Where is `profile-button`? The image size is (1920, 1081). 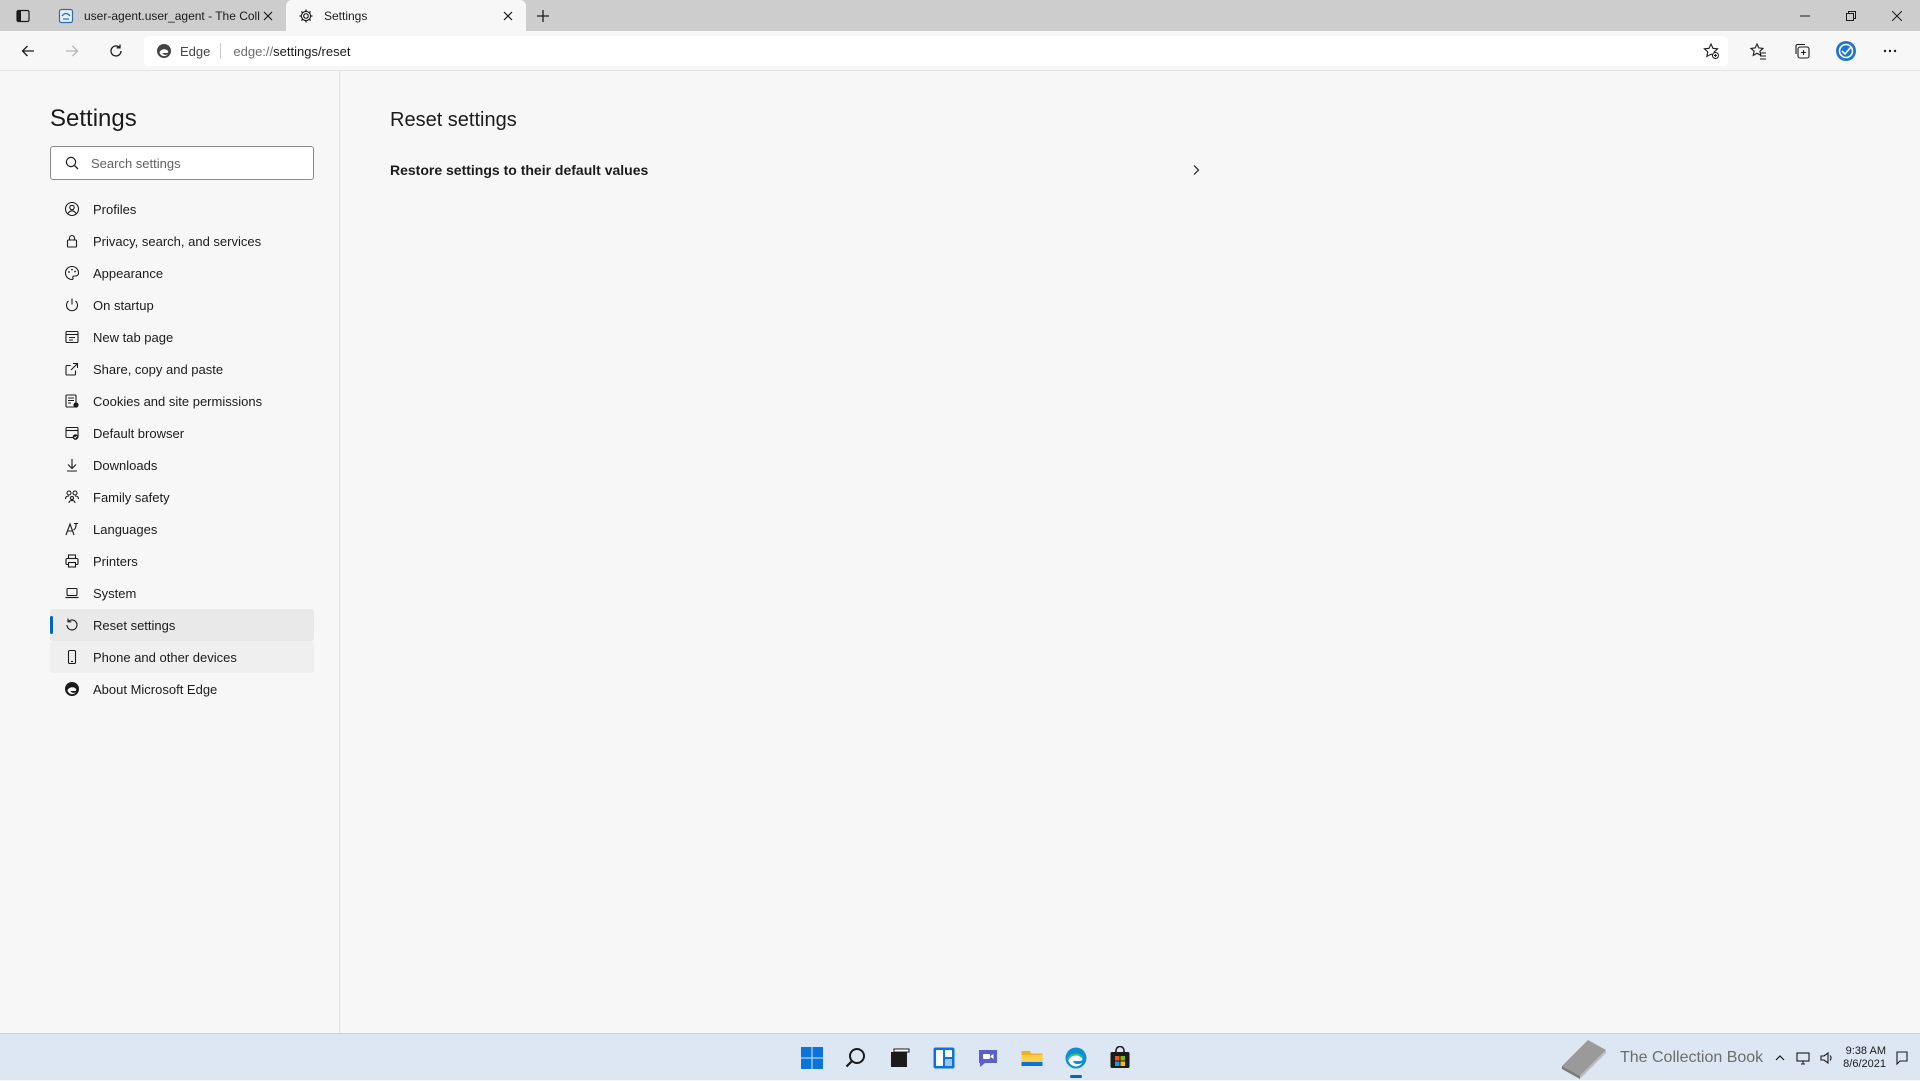
profile-button is located at coordinates (1846, 51).